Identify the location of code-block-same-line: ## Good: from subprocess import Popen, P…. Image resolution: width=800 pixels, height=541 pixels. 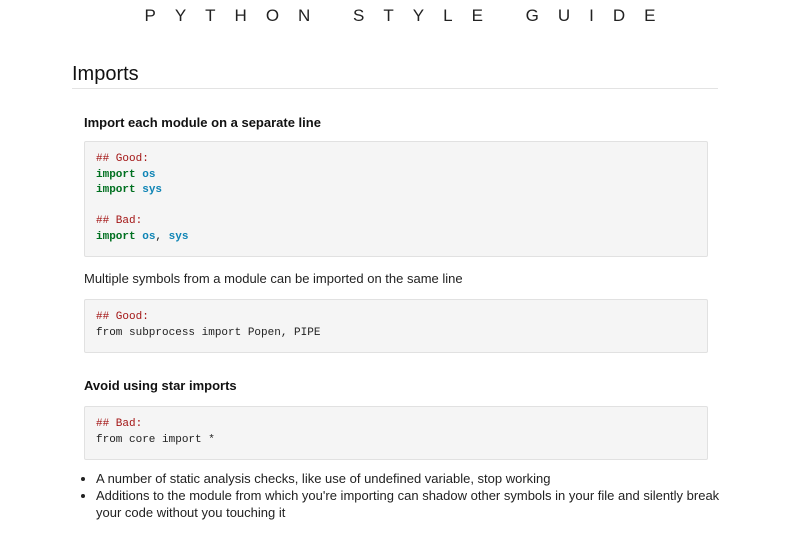
(396, 326).